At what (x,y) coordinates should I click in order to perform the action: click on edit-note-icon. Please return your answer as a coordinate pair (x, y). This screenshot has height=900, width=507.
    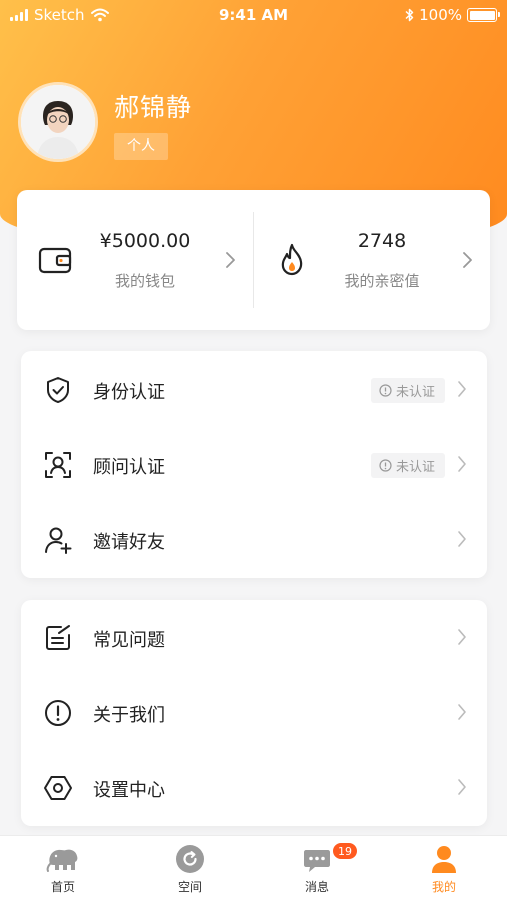
    Looking at the image, I should click on (58, 637).